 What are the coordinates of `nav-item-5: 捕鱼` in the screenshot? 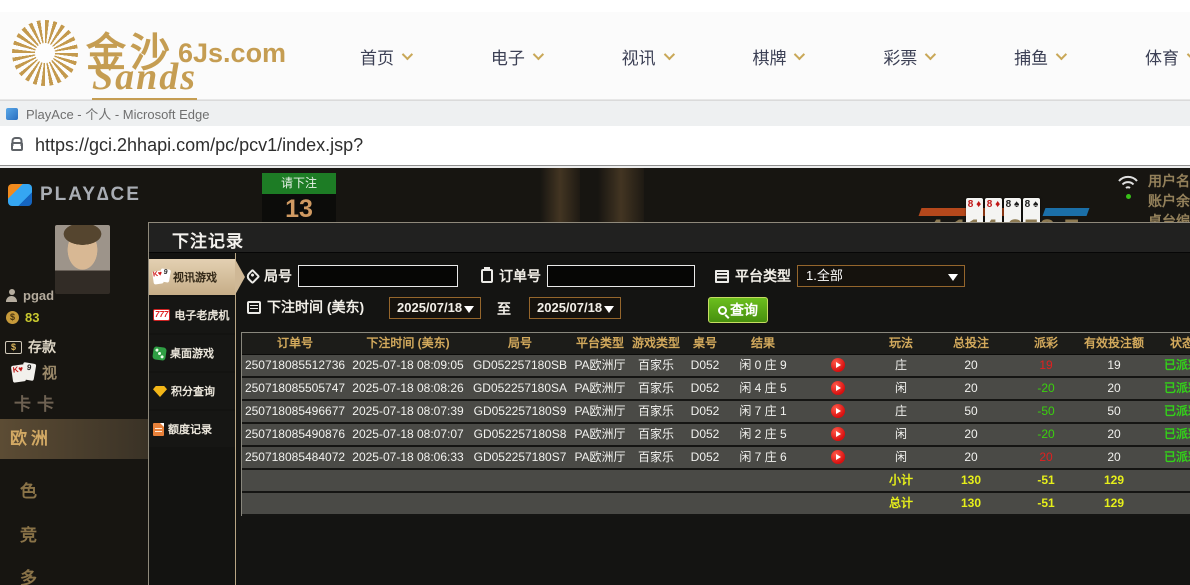 It's located at (1041, 56).